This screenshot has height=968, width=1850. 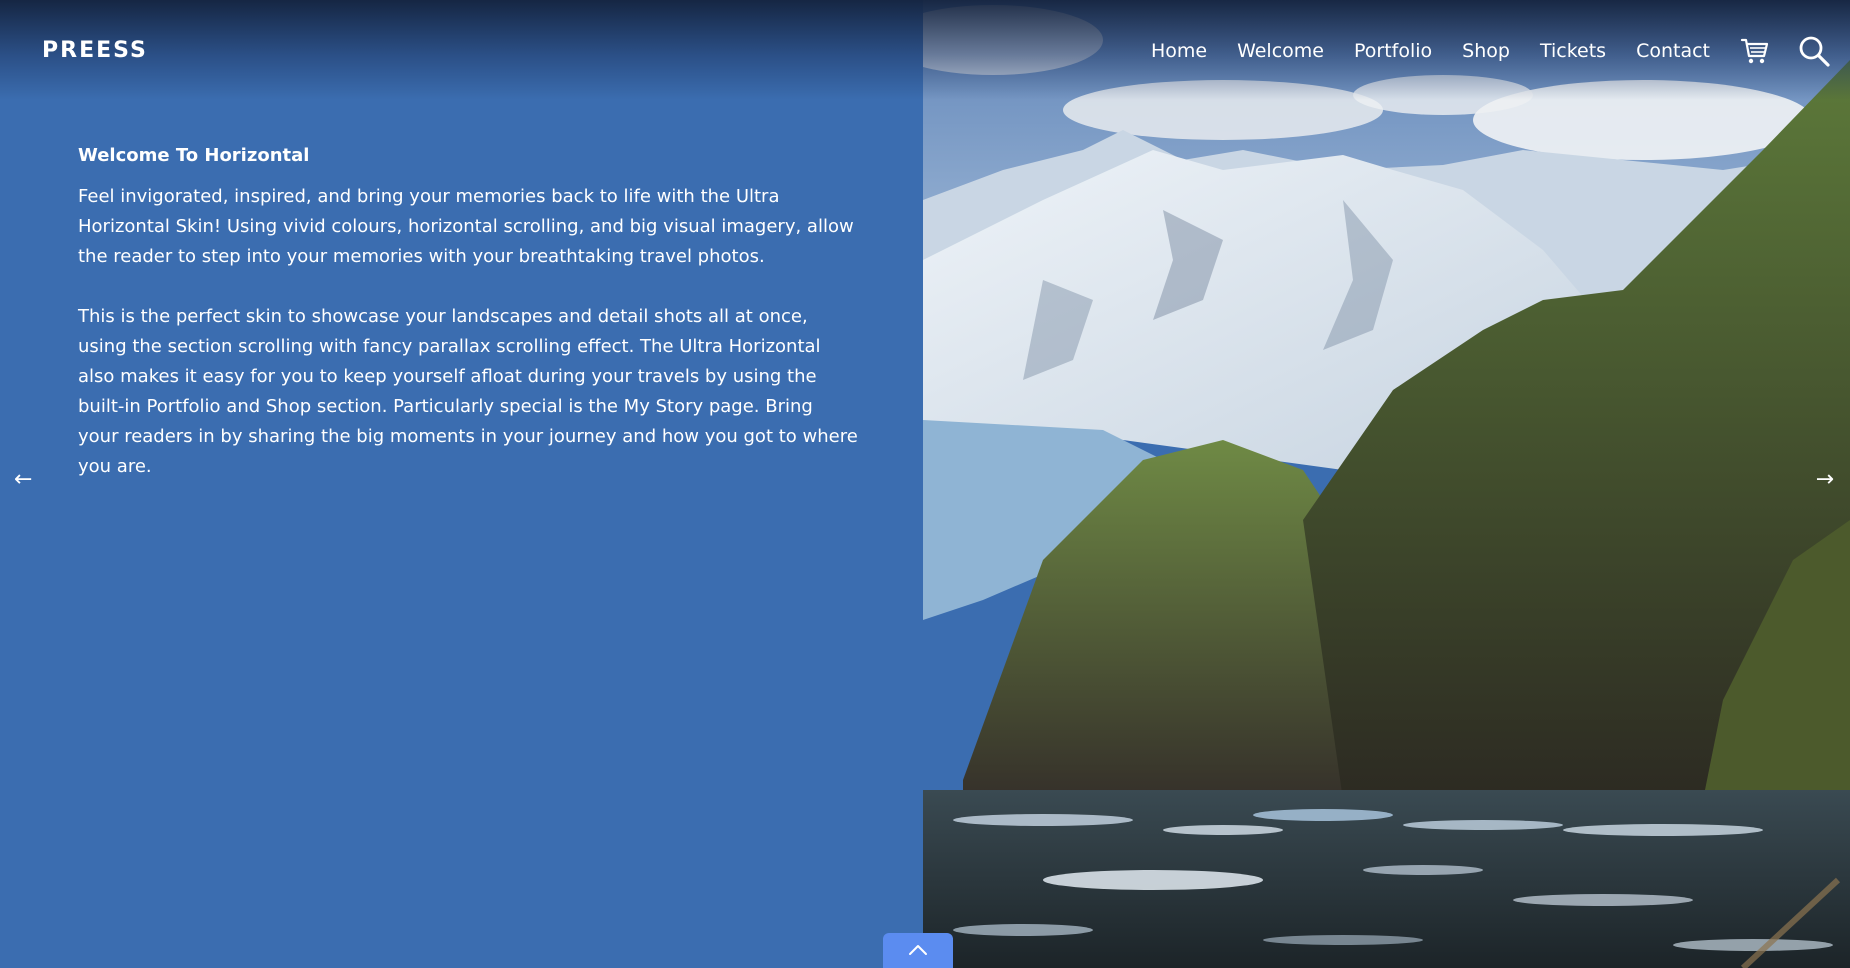 I want to click on scroll-to-top-button, so click(x=918, y=950).